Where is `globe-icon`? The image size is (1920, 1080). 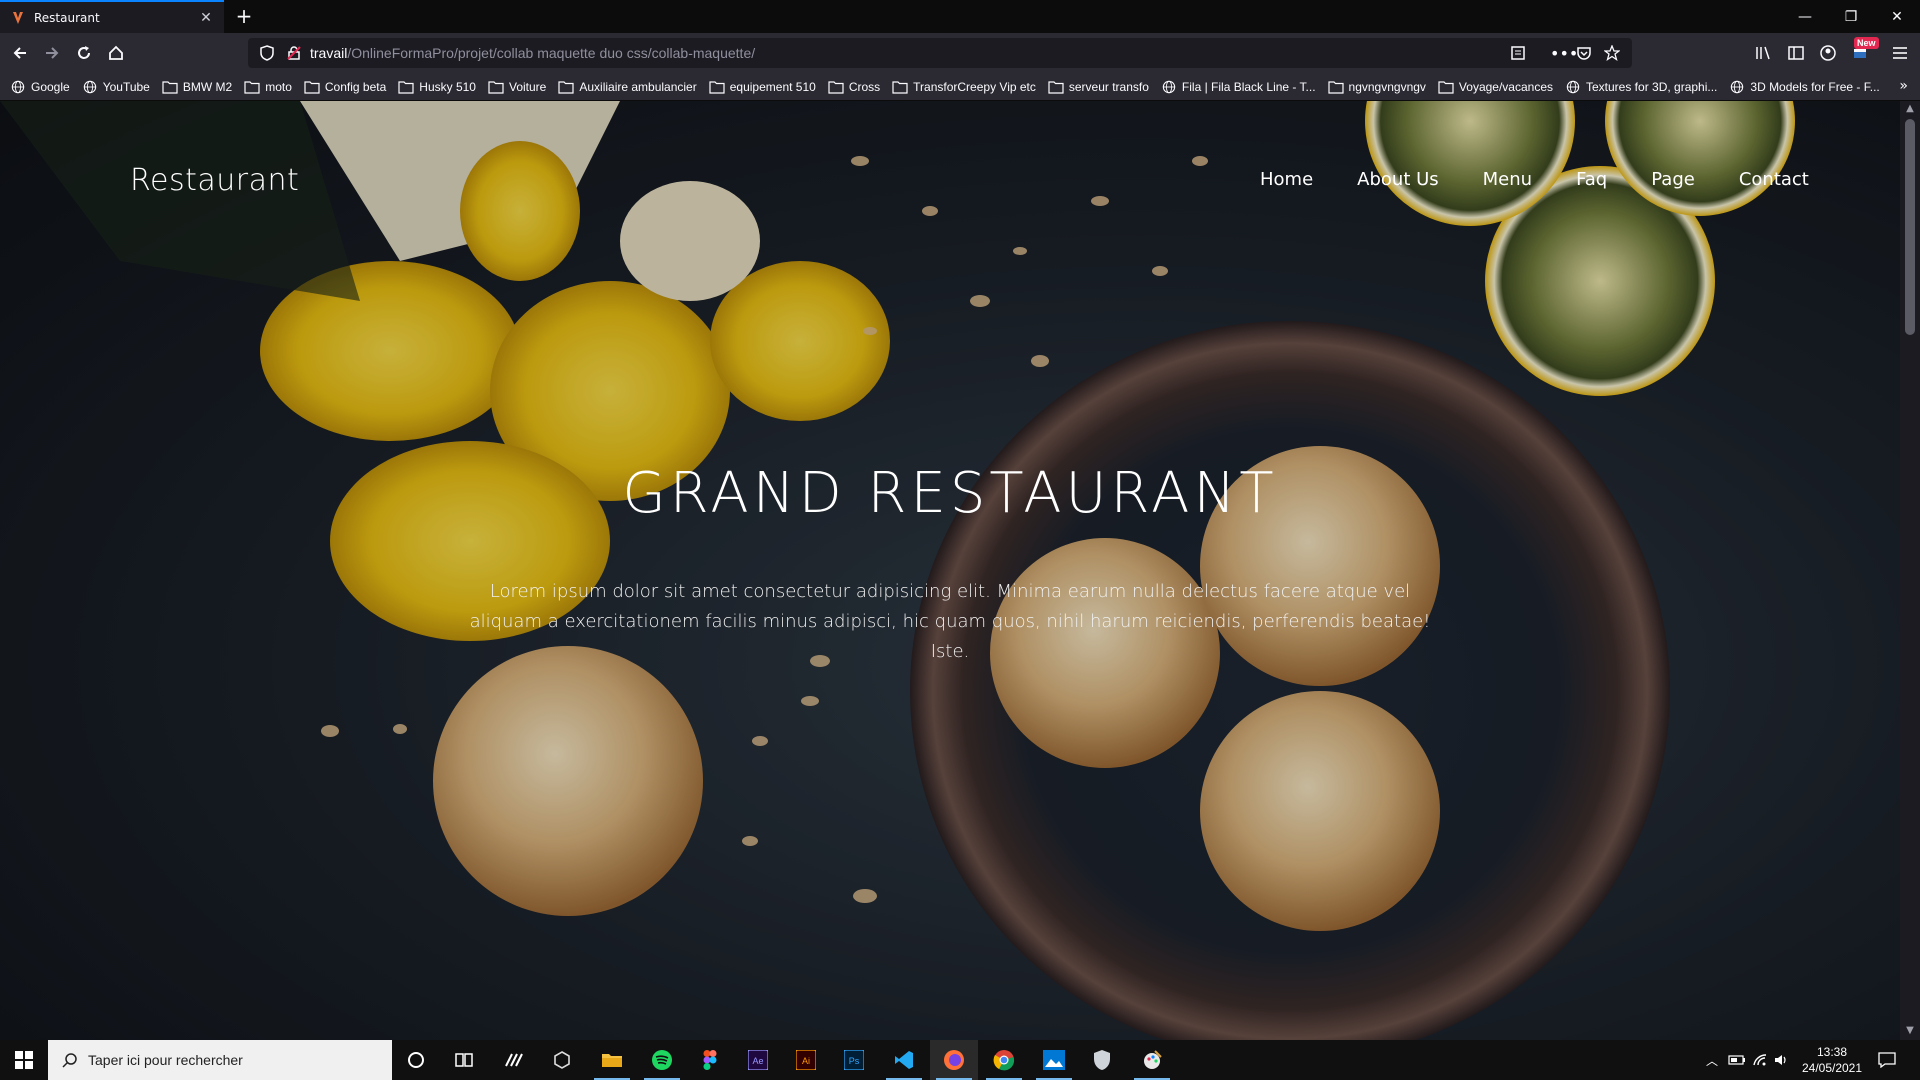
globe-icon is located at coordinates (1739, 87).